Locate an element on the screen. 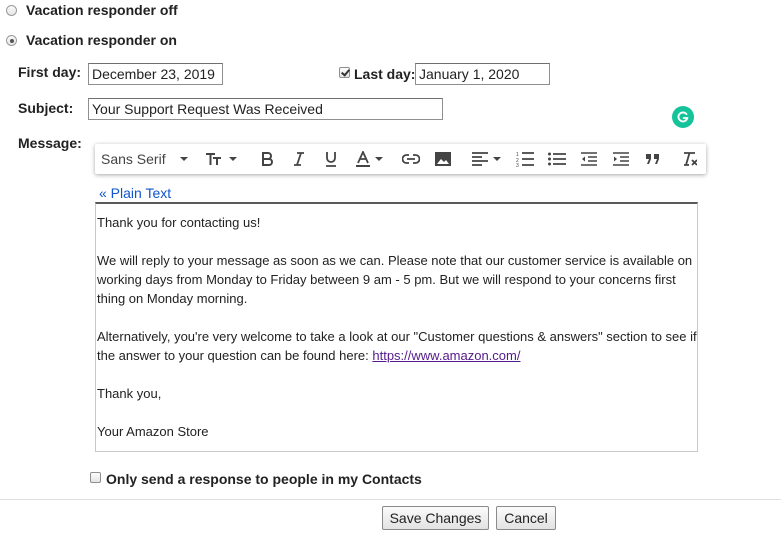 Image resolution: width=781 pixels, height=548 pixels. vacation-off-radio is located at coordinates (11, 10).